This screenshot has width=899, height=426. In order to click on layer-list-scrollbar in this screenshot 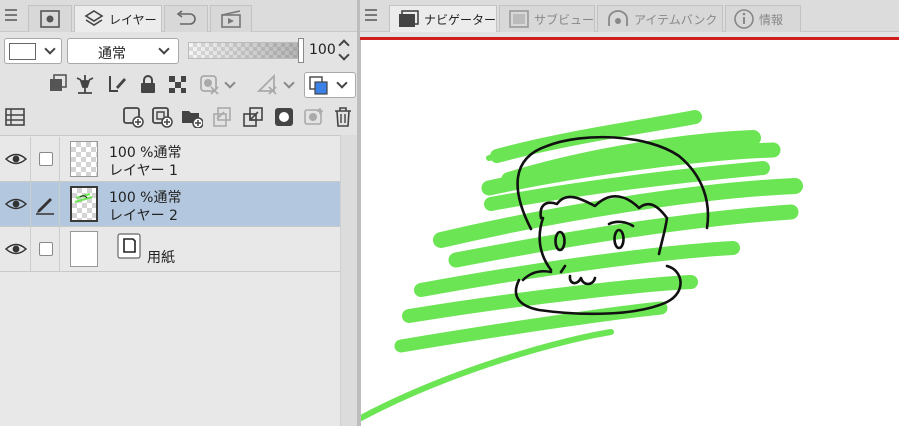, I will do `click(348, 280)`.